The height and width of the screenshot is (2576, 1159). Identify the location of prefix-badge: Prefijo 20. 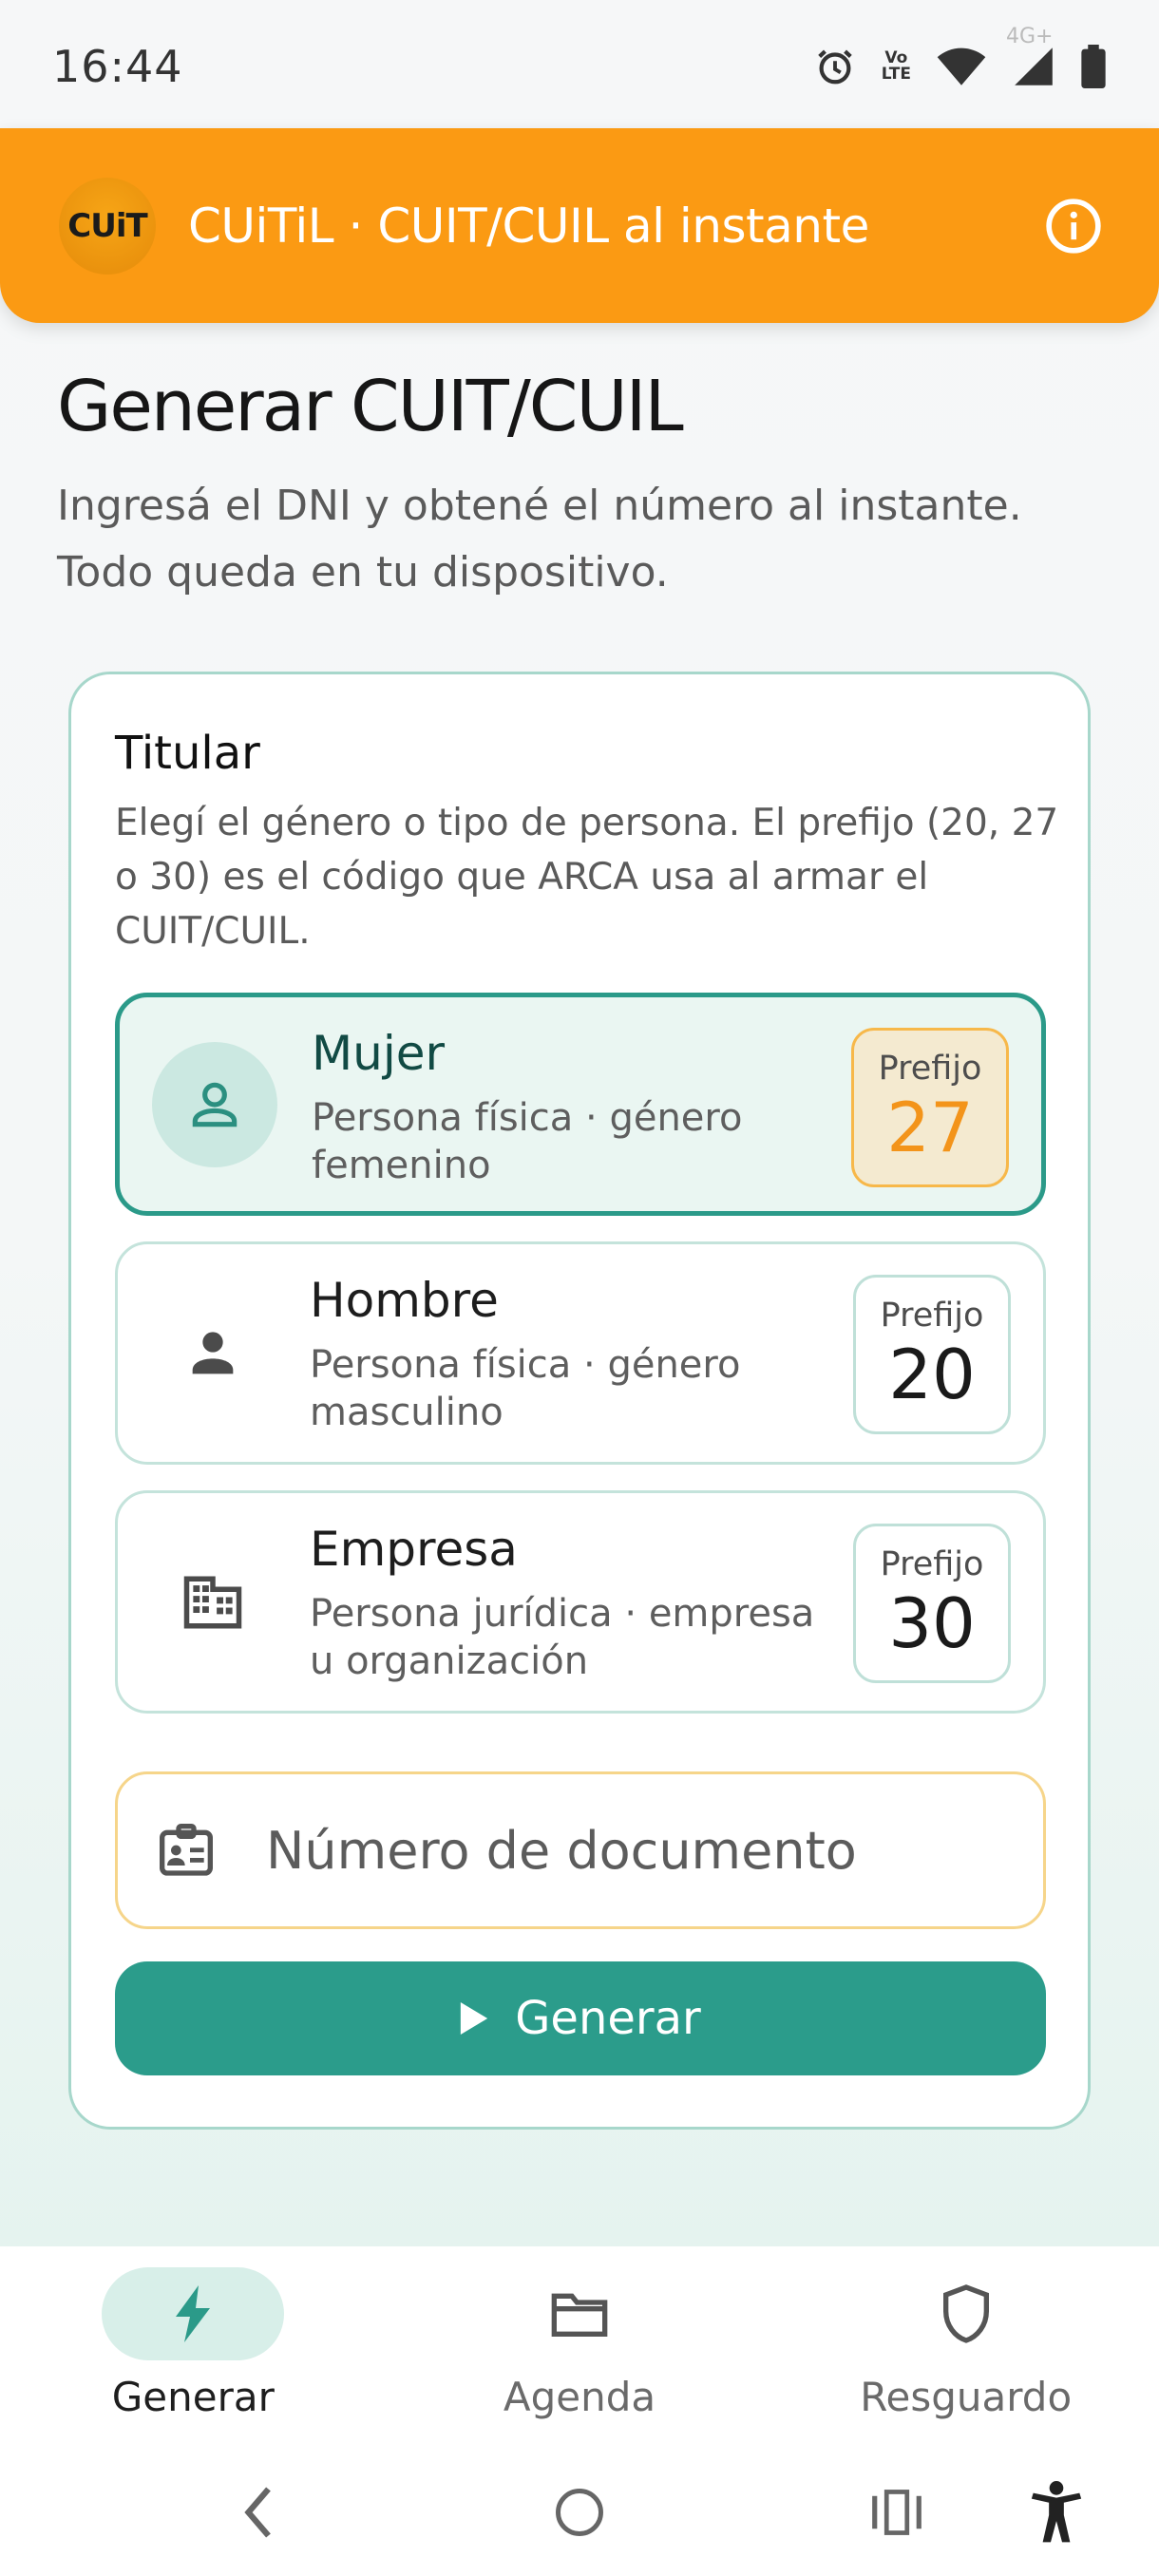
(932, 1354).